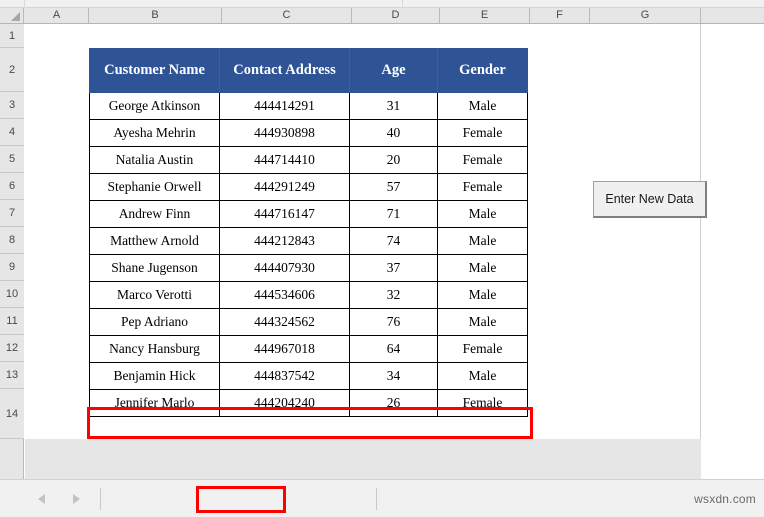 Image resolution: width=764 pixels, height=517 pixels. Describe the element at coordinates (154, 349) in the screenshot. I see `cell-customer-name: Nancy Hansburg` at that location.